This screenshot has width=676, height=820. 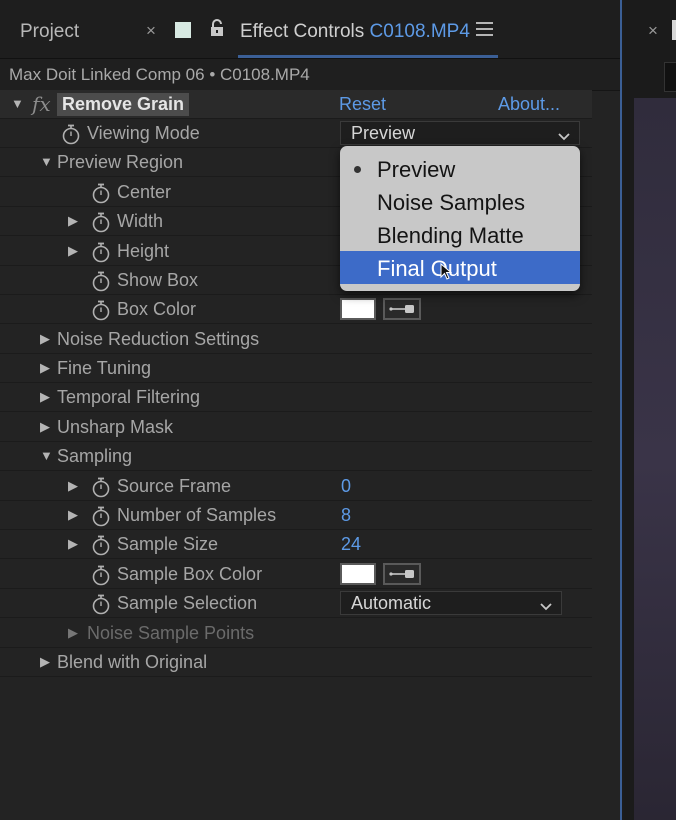 What do you see at coordinates (123, 104) in the screenshot?
I see `effect-name: Remove Grain` at bounding box center [123, 104].